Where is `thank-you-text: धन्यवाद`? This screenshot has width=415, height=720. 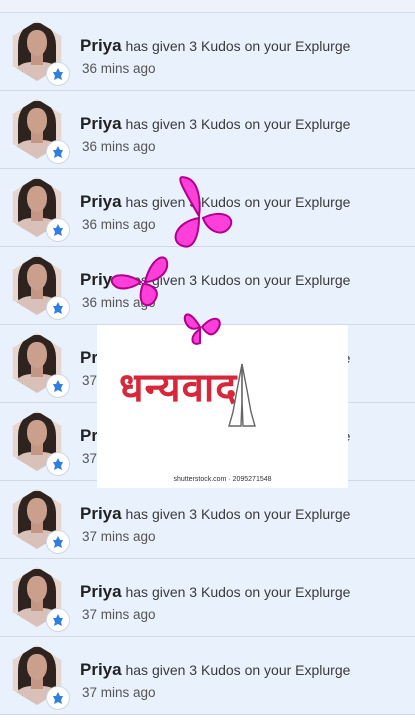 thank-you-text: धन्यवाद is located at coordinates (178, 388).